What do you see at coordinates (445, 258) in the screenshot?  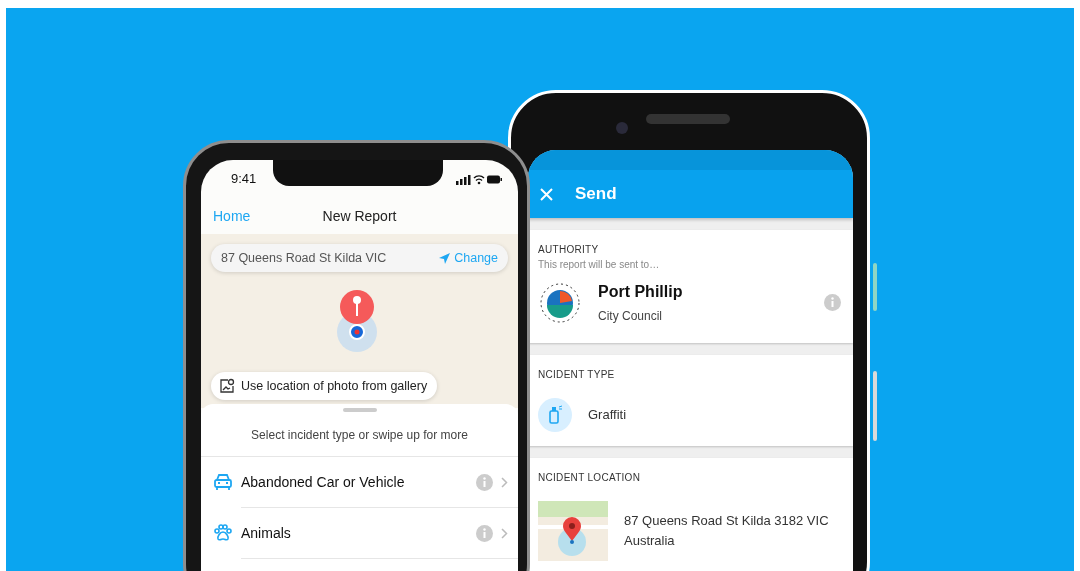 I see `location-arrow-icon` at bounding box center [445, 258].